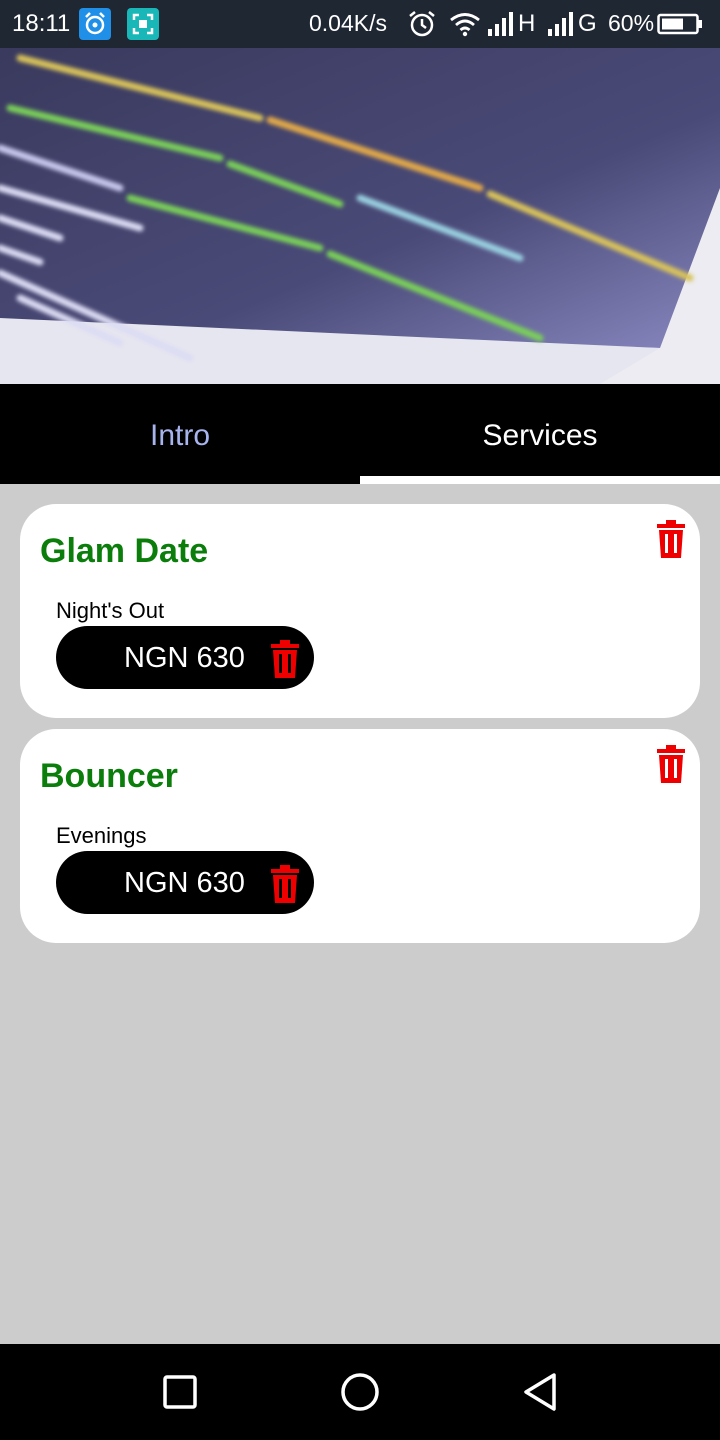 This screenshot has width=720, height=1440. I want to click on network-type-2: G, so click(587, 23).